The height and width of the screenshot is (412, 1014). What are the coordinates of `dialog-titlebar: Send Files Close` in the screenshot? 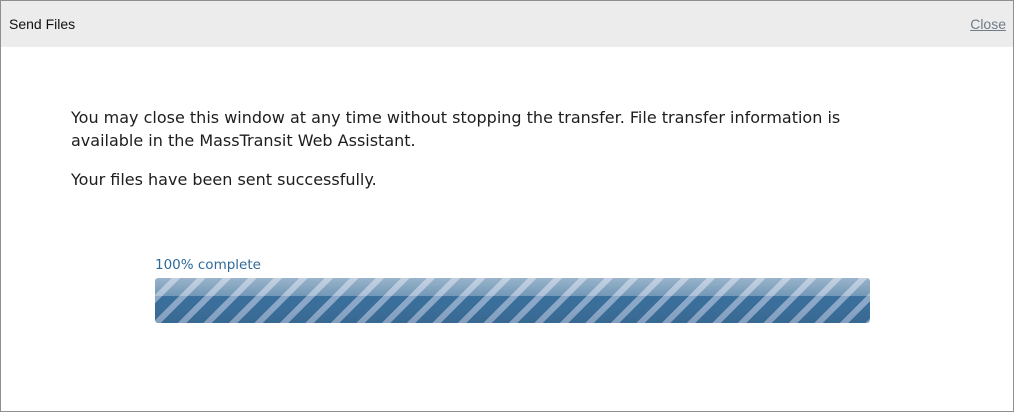 It's located at (507, 24).